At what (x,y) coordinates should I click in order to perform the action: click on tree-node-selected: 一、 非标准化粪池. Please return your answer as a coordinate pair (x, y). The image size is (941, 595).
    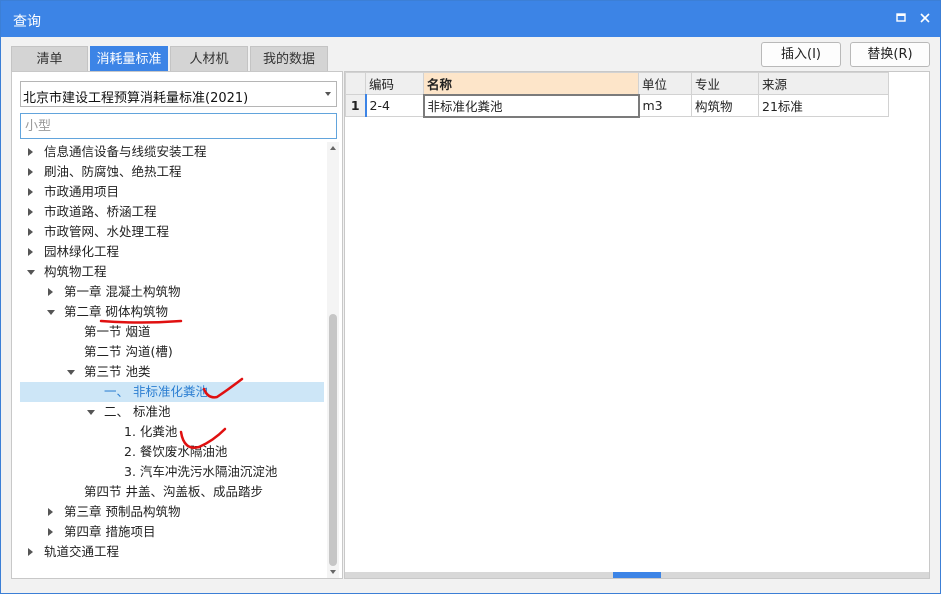
    Looking at the image, I should click on (172, 392).